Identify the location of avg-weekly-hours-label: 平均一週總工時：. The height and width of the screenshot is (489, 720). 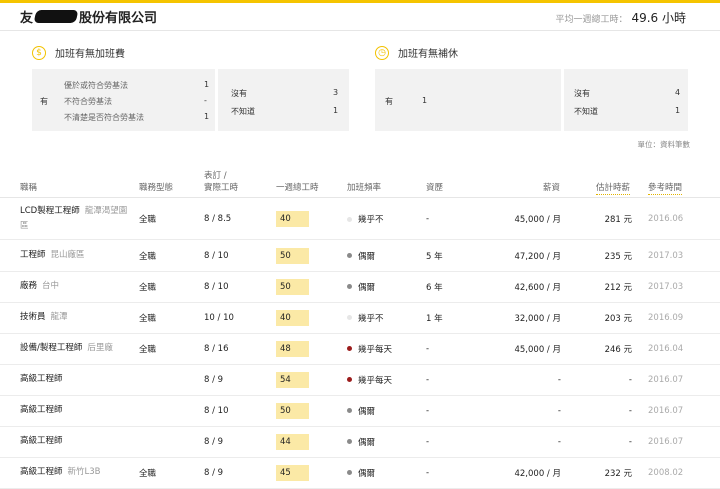
(591, 20).